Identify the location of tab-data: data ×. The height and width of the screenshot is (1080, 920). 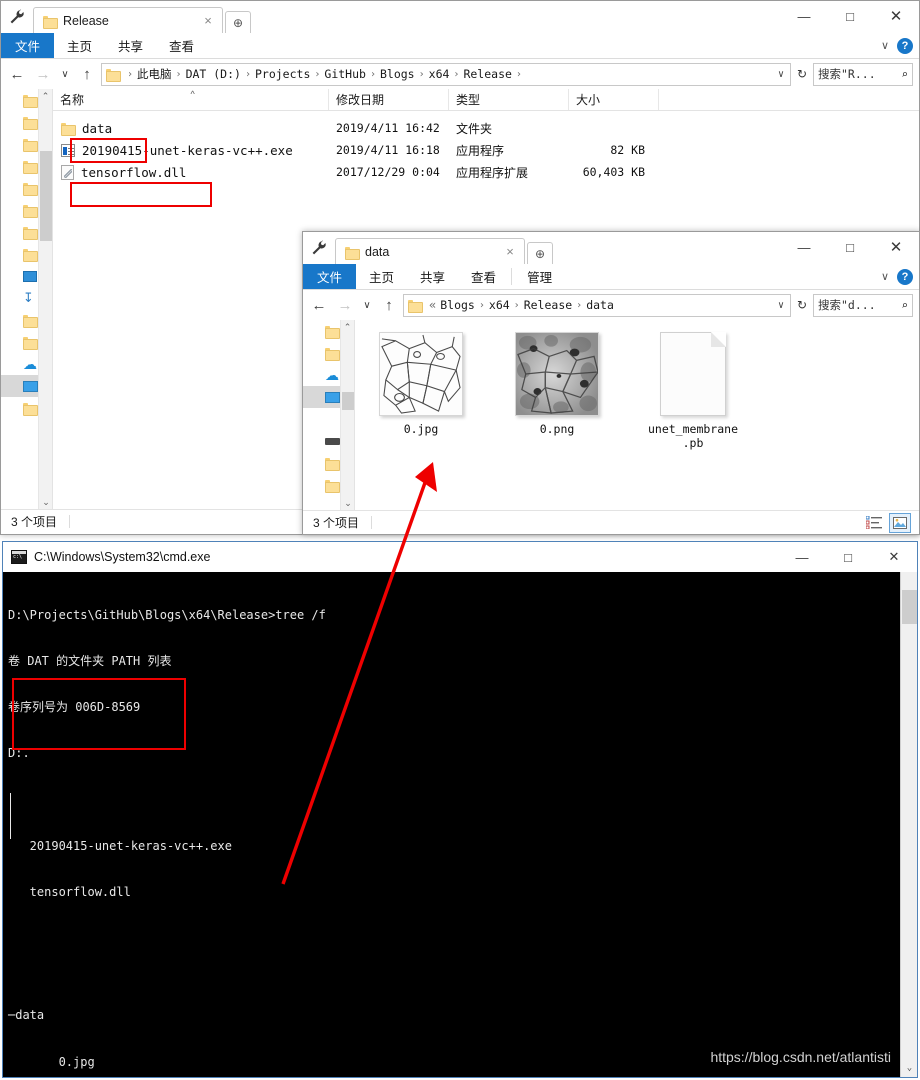
(430, 251).